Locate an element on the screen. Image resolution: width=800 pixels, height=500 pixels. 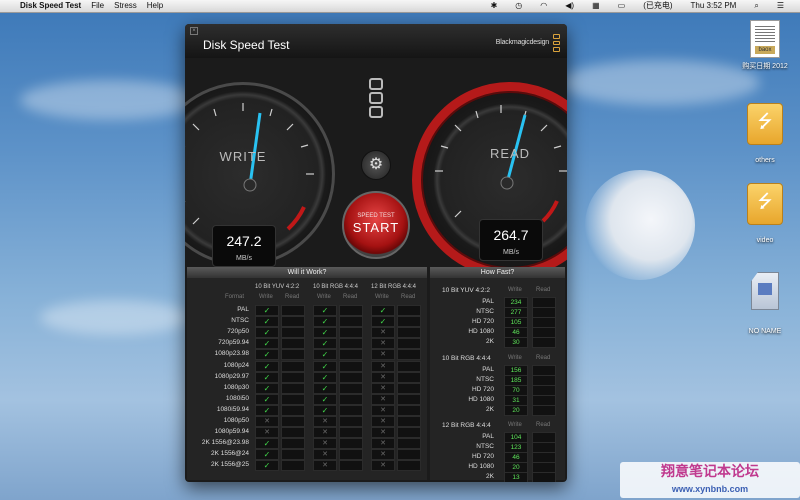
menu-stress: Stress is located at coordinates (125, 6).